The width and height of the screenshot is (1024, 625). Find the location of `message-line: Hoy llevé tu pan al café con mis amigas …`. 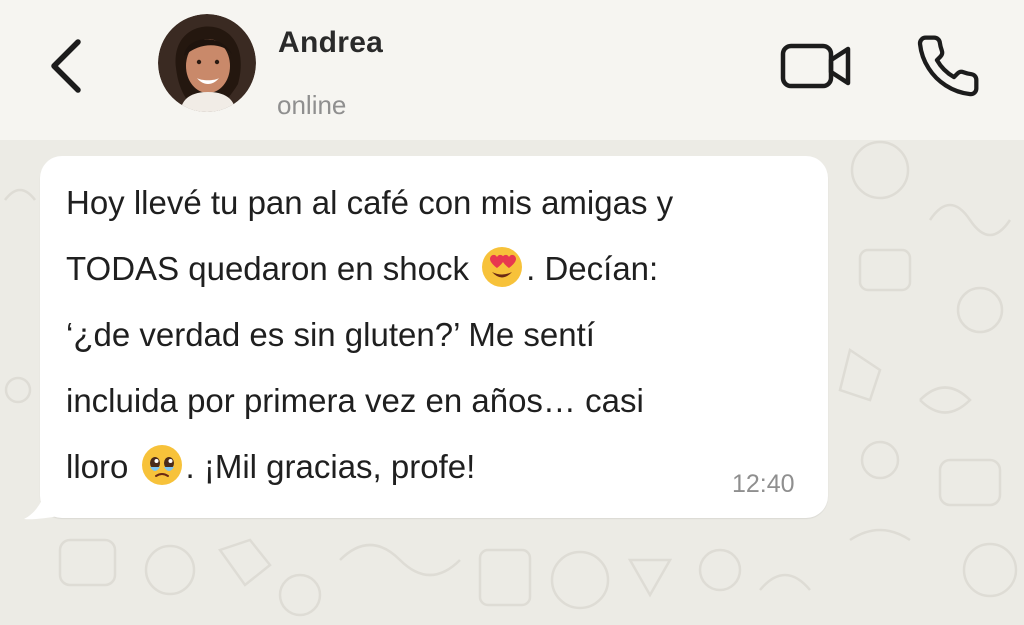

message-line: Hoy llevé tu pan al café con mis amigas … is located at coordinates (370, 202).